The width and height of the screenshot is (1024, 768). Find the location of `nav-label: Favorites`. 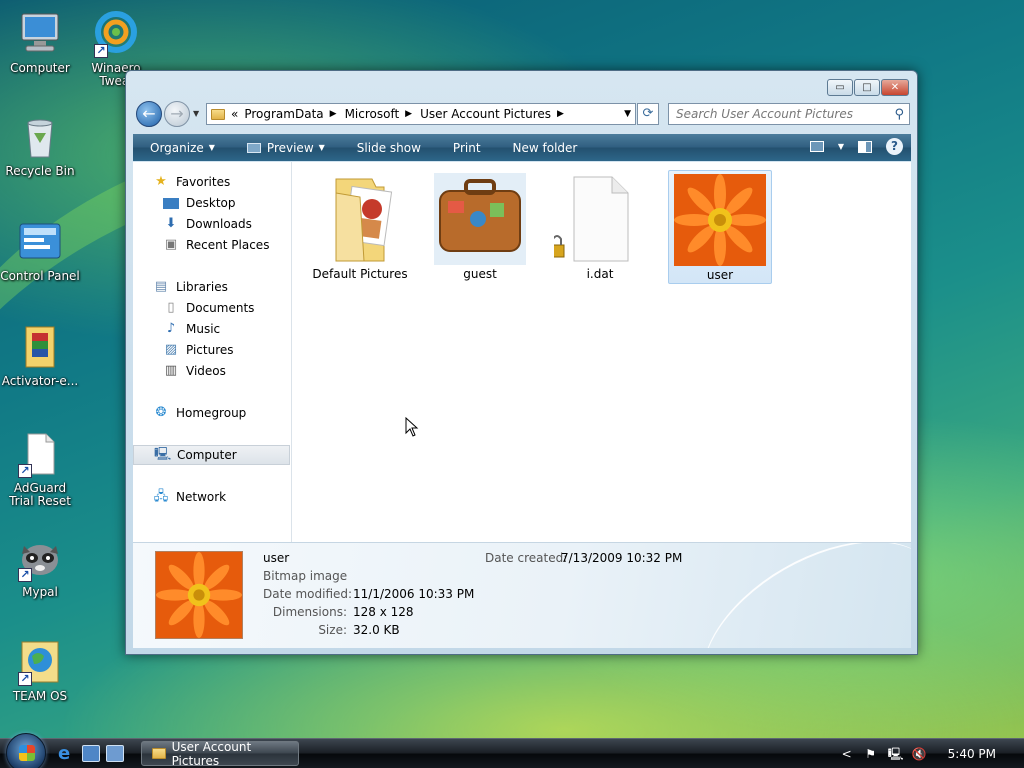

nav-label: Favorites is located at coordinates (203, 182).